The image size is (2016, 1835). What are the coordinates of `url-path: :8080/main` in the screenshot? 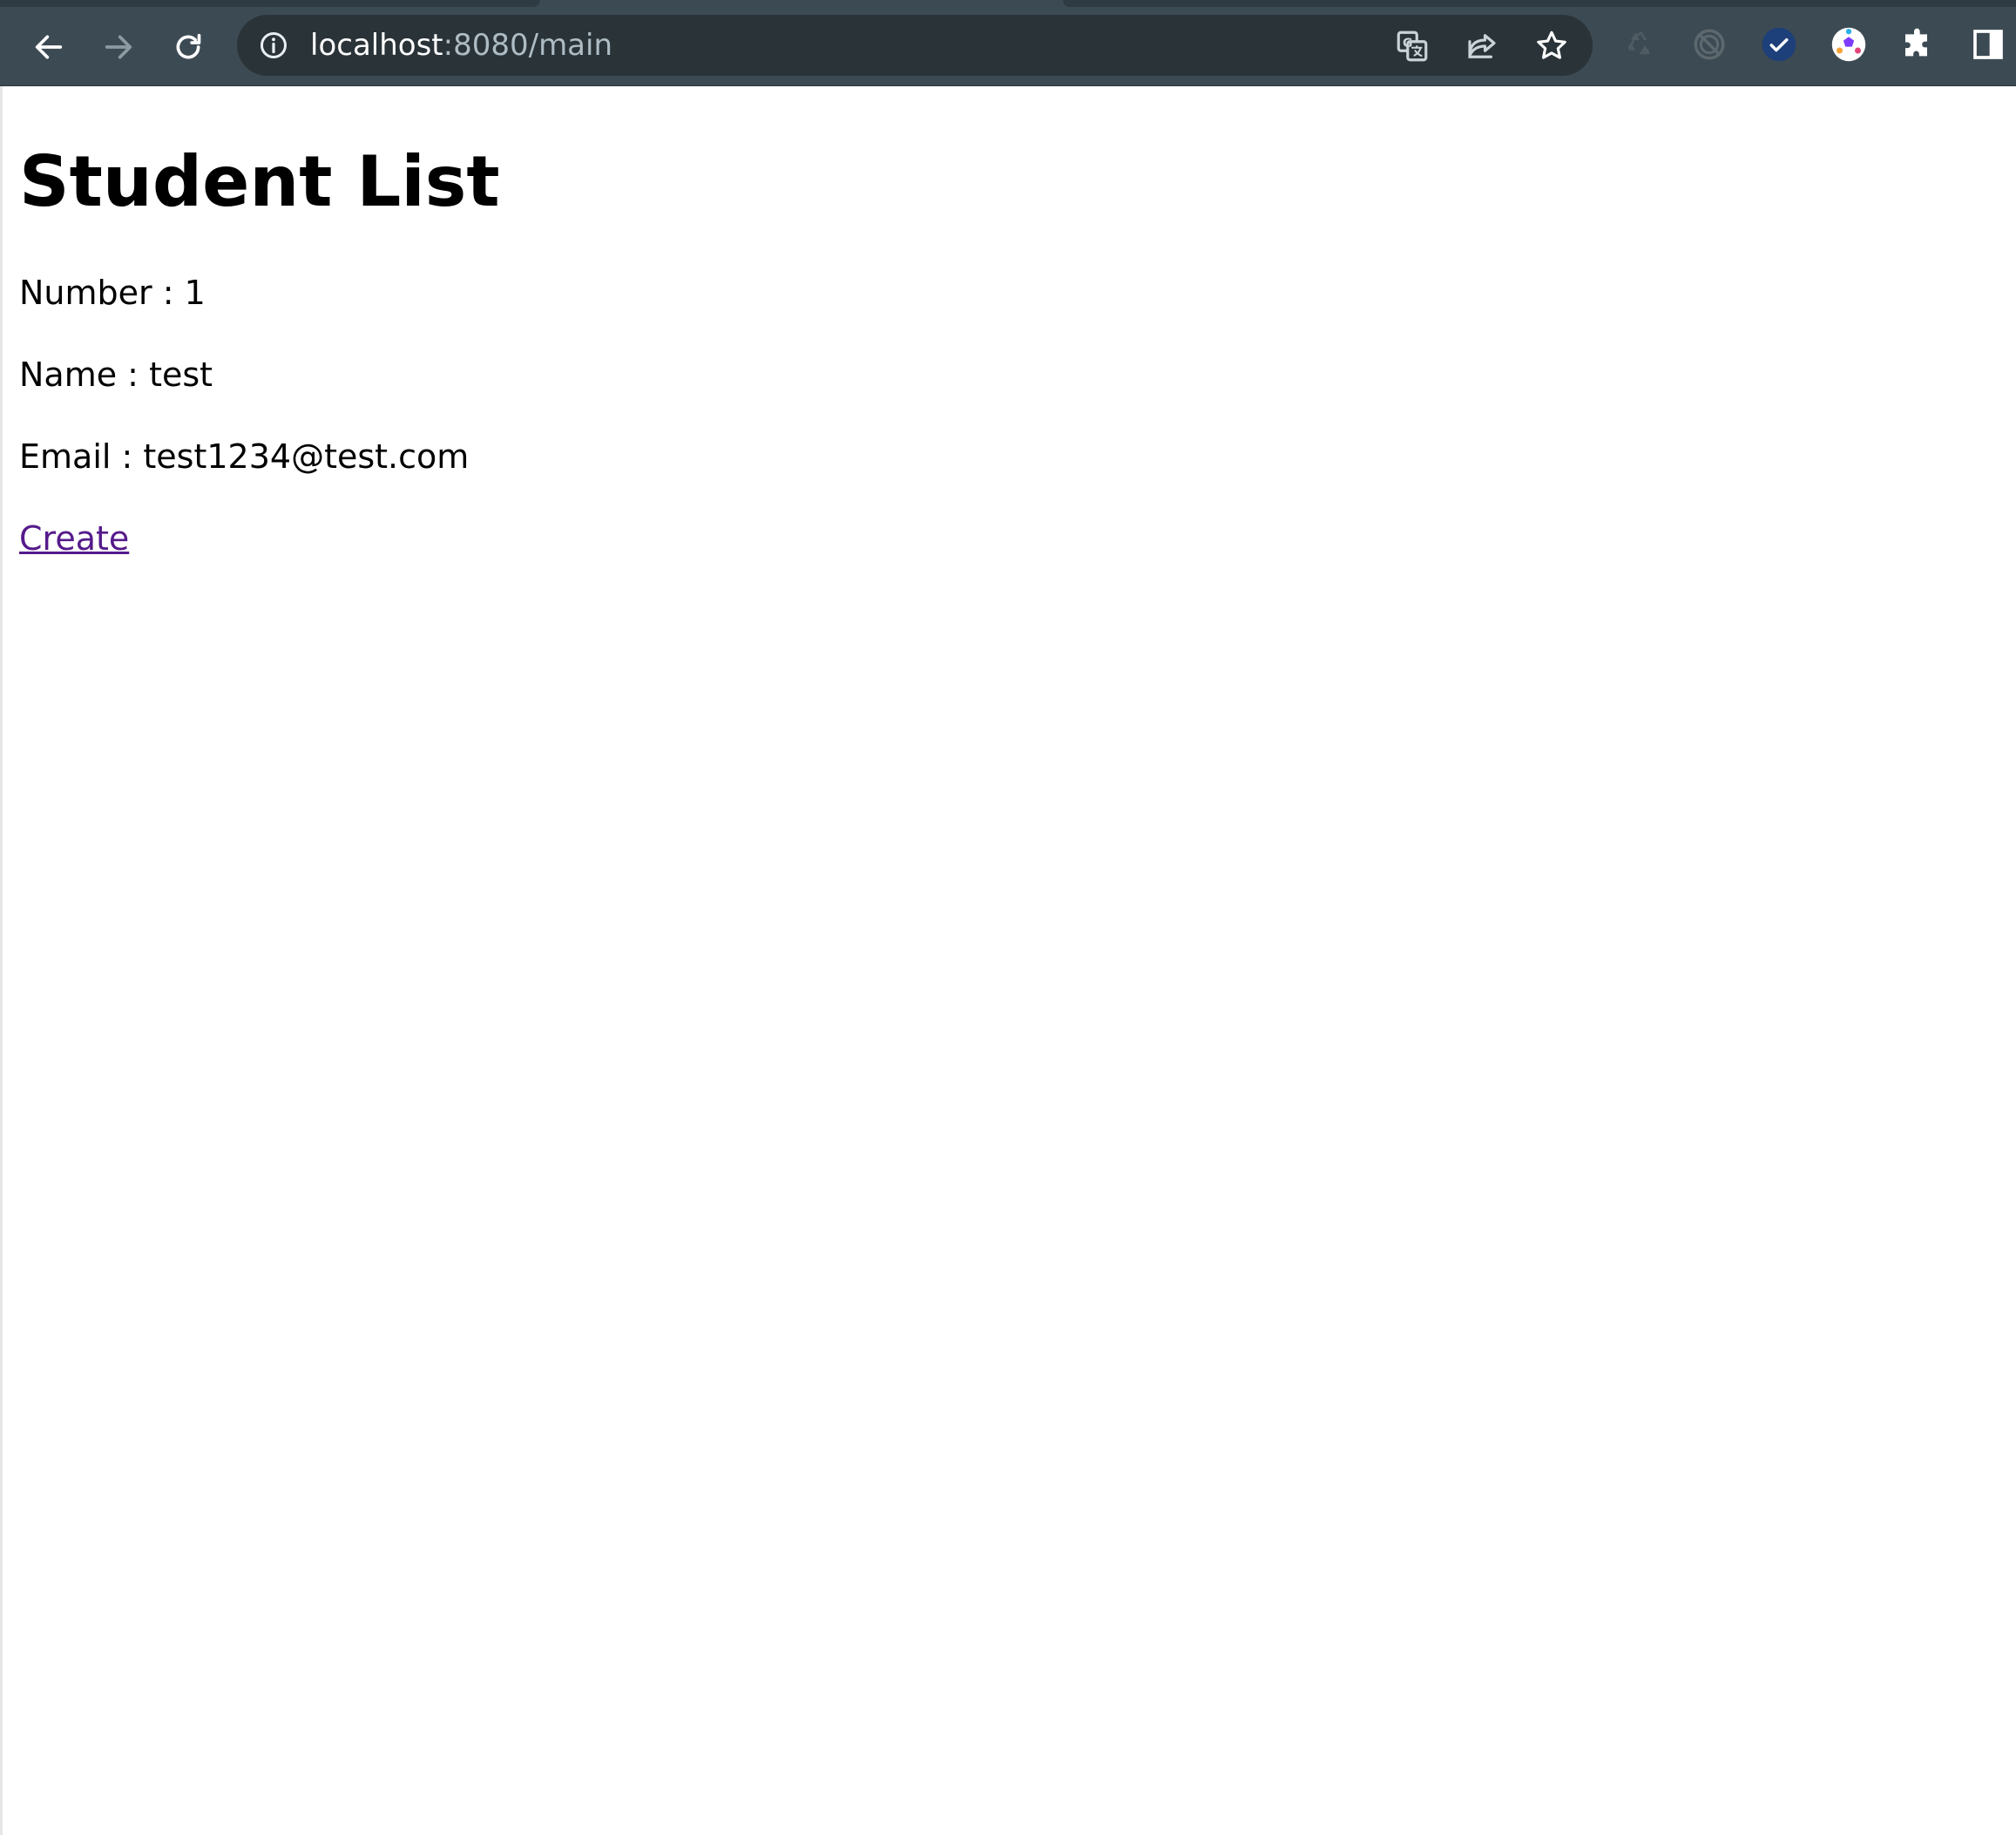 It's located at (528, 45).